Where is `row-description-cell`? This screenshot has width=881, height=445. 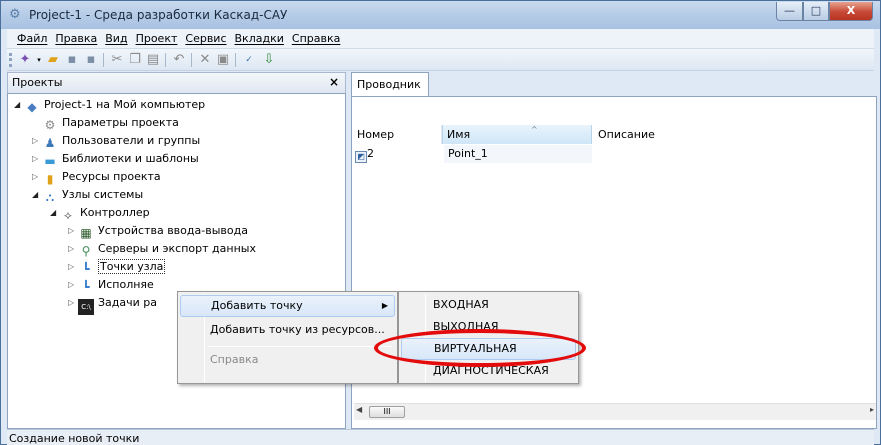 row-description-cell is located at coordinates (736, 154).